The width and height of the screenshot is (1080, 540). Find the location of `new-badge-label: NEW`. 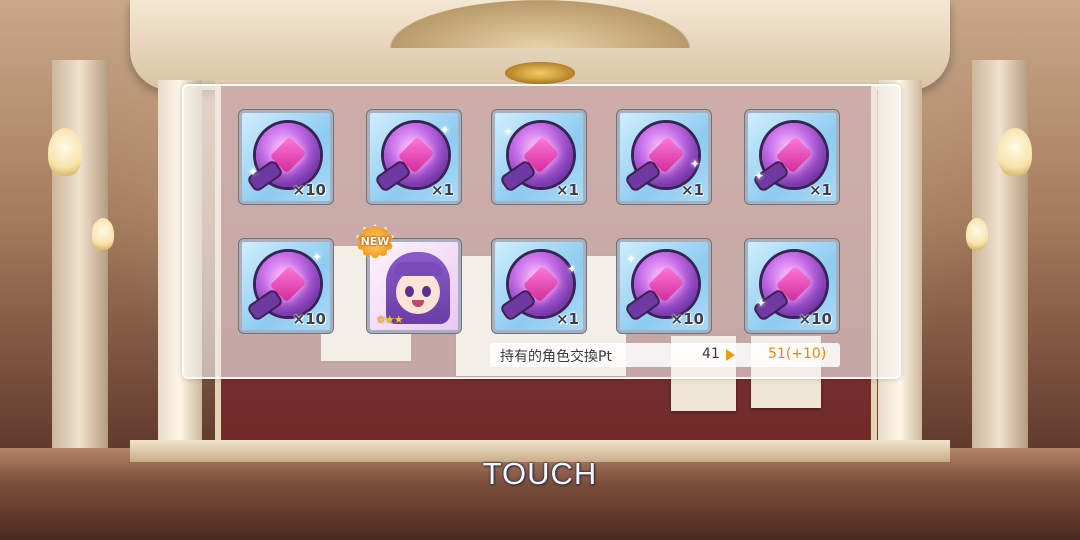

new-badge-label: NEW is located at coordinates (375, 241).